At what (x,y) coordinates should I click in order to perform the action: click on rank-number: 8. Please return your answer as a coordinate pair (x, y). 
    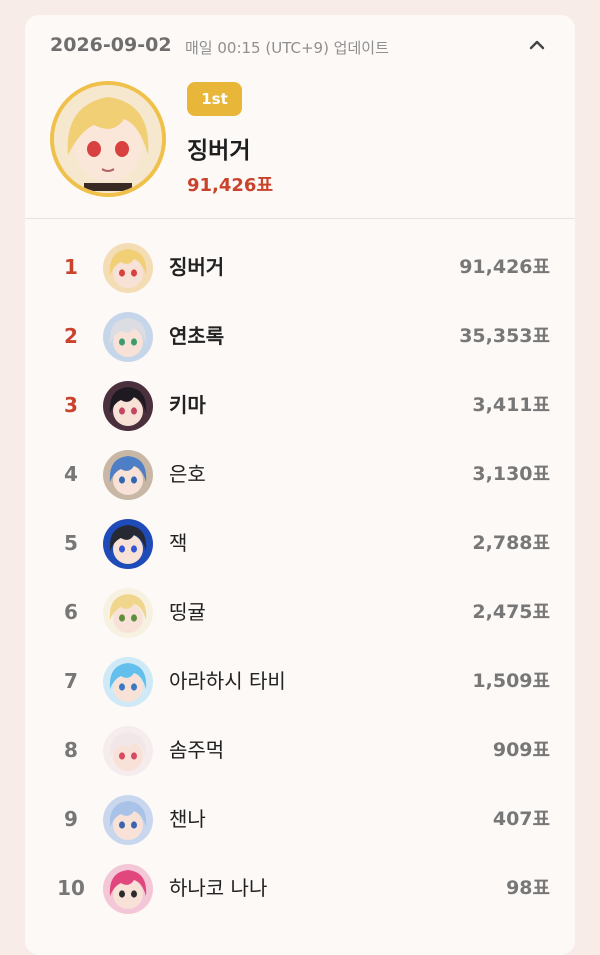
    Looking at the image, I should click on (71, 750).